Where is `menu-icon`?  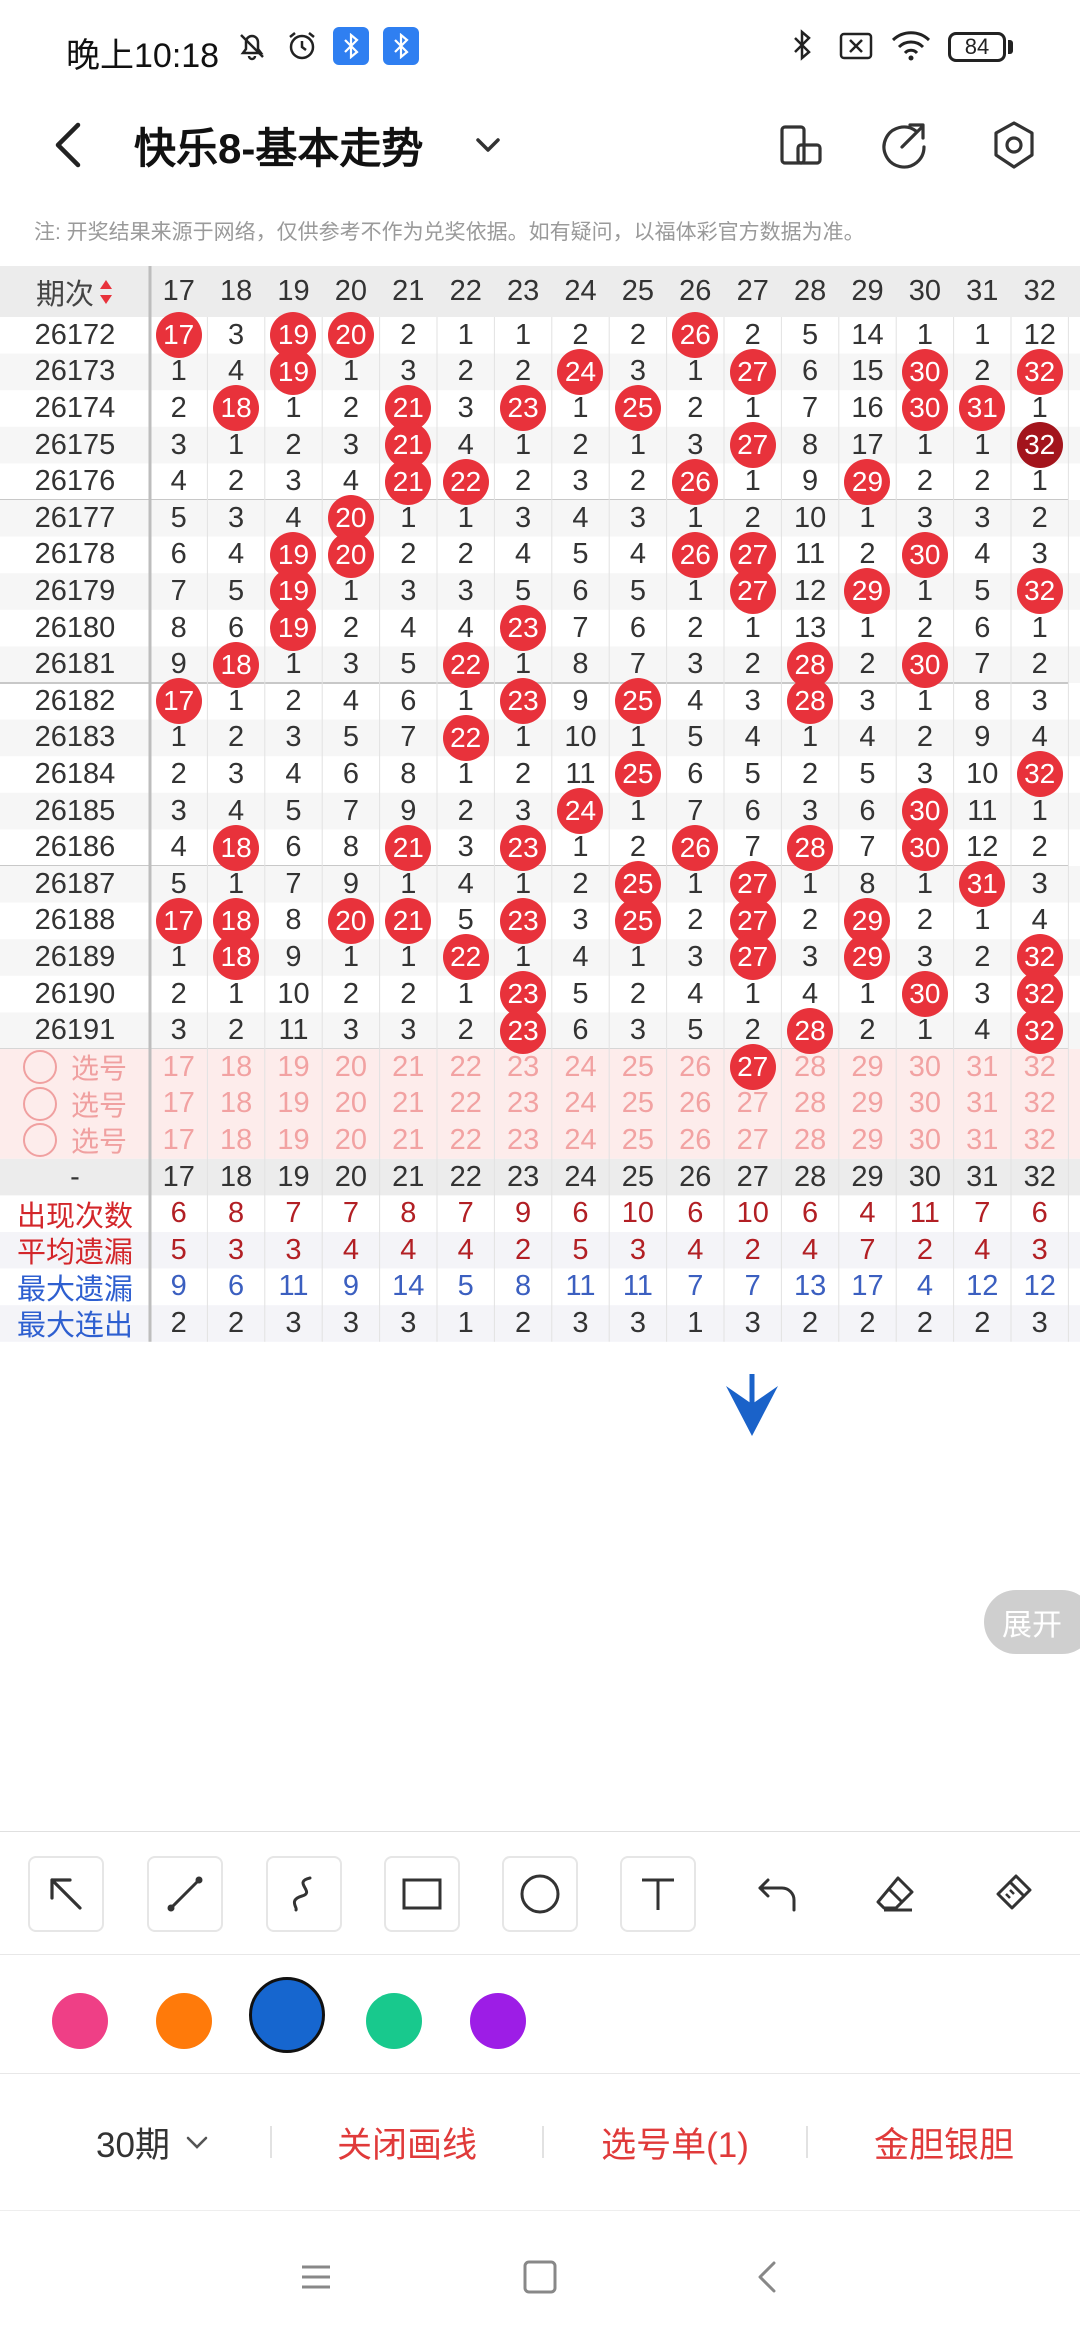
menu-icon is located at coordinates (316, 2277).